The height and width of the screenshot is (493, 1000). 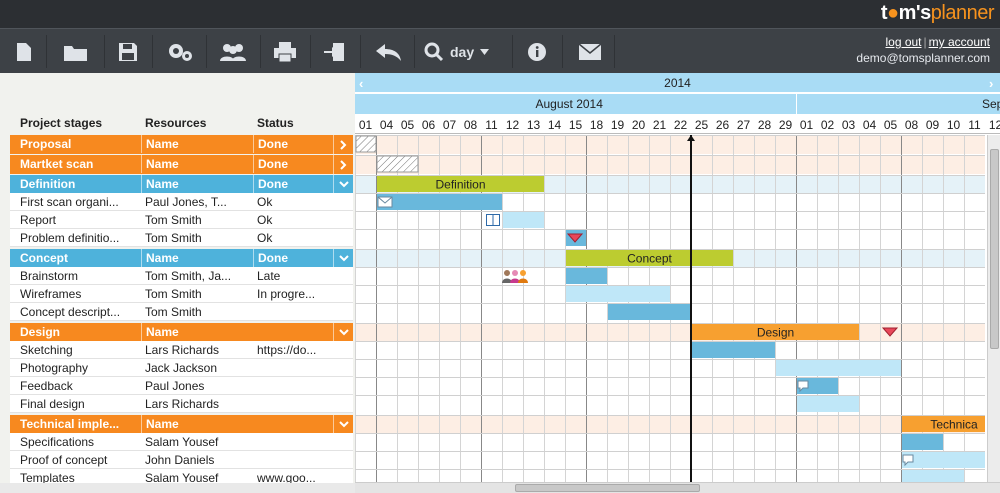 I want to click on group-row: Design Name, so click(x=181, y=332).